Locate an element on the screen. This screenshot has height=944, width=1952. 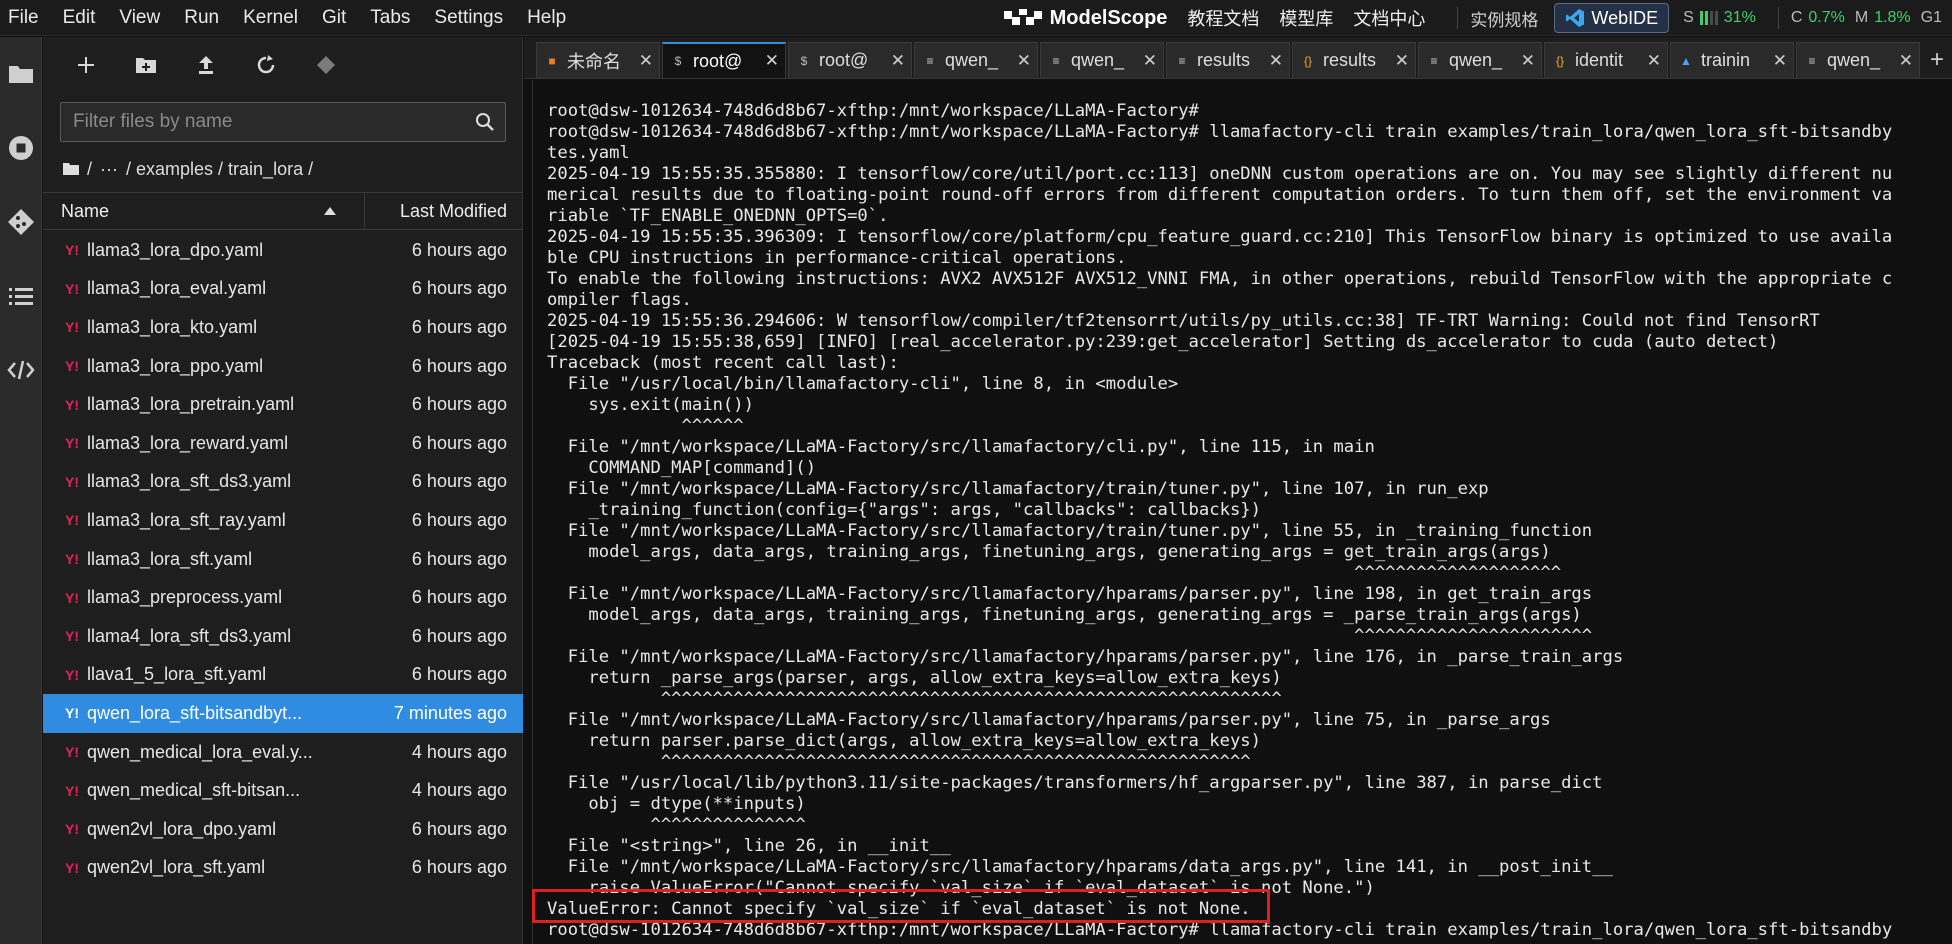
instance-spec-link: 实例规格 is located at coordinates (1504, 18).